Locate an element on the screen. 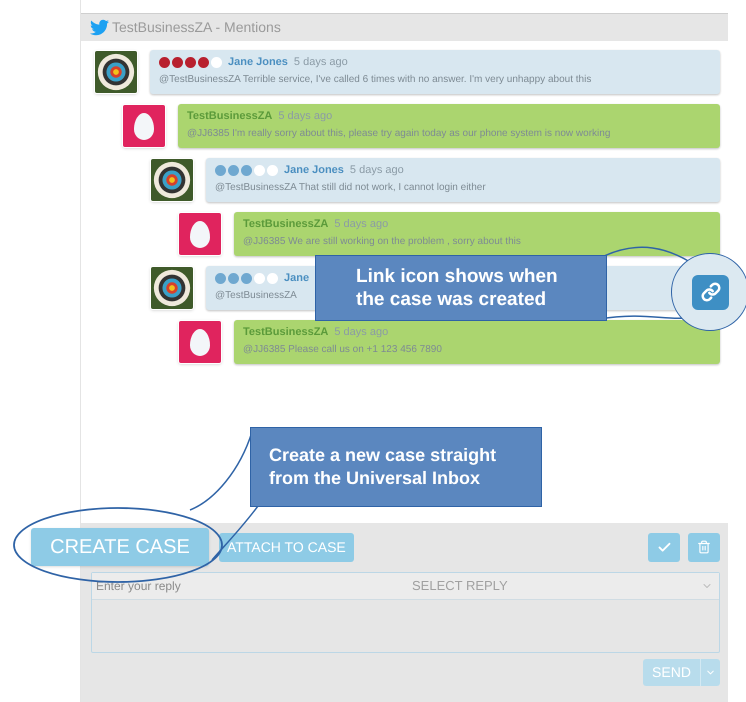  bird-icon is located at coordinates (99, 27).